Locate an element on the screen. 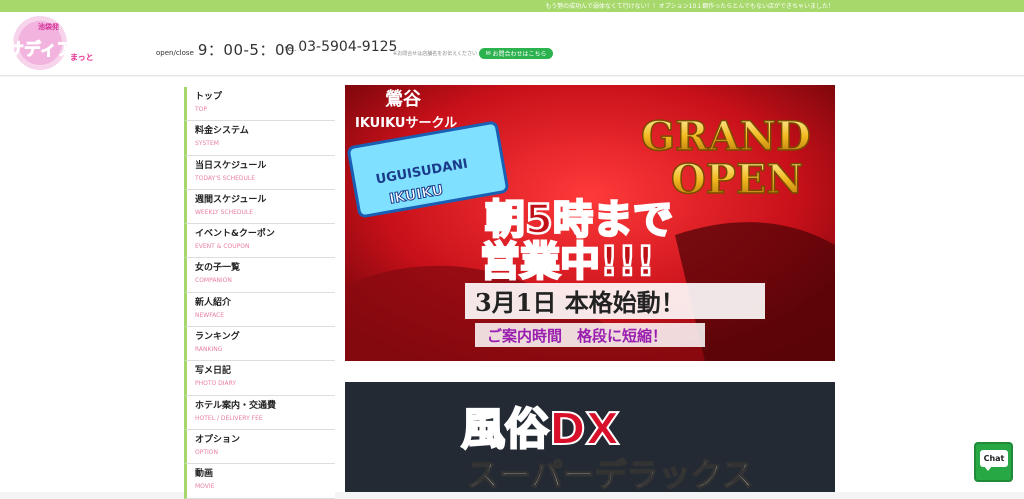  nav-item-event-coupon: イベント&クーポン EVENT & COUPON is located at coordinates (259, 241).